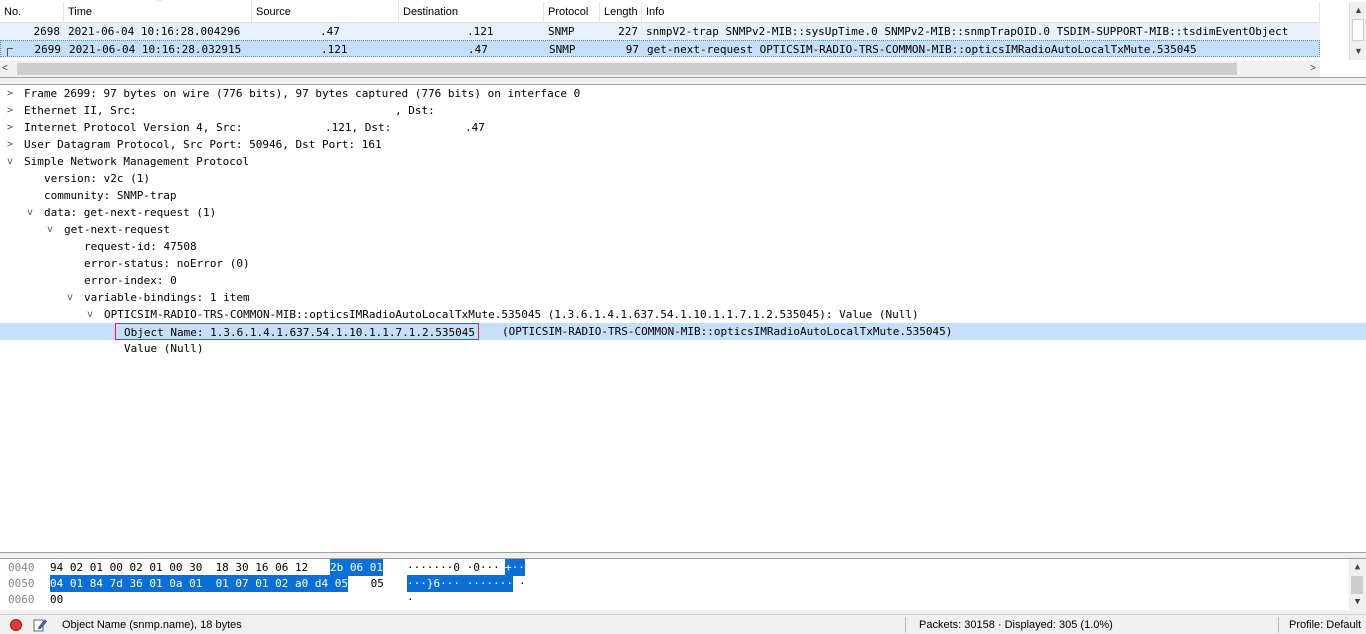 This screenshot has width=1366, height=634. Describe the element at coordinates (478, 49) in the screenshot. I see `packet-destination: .47` at that location.